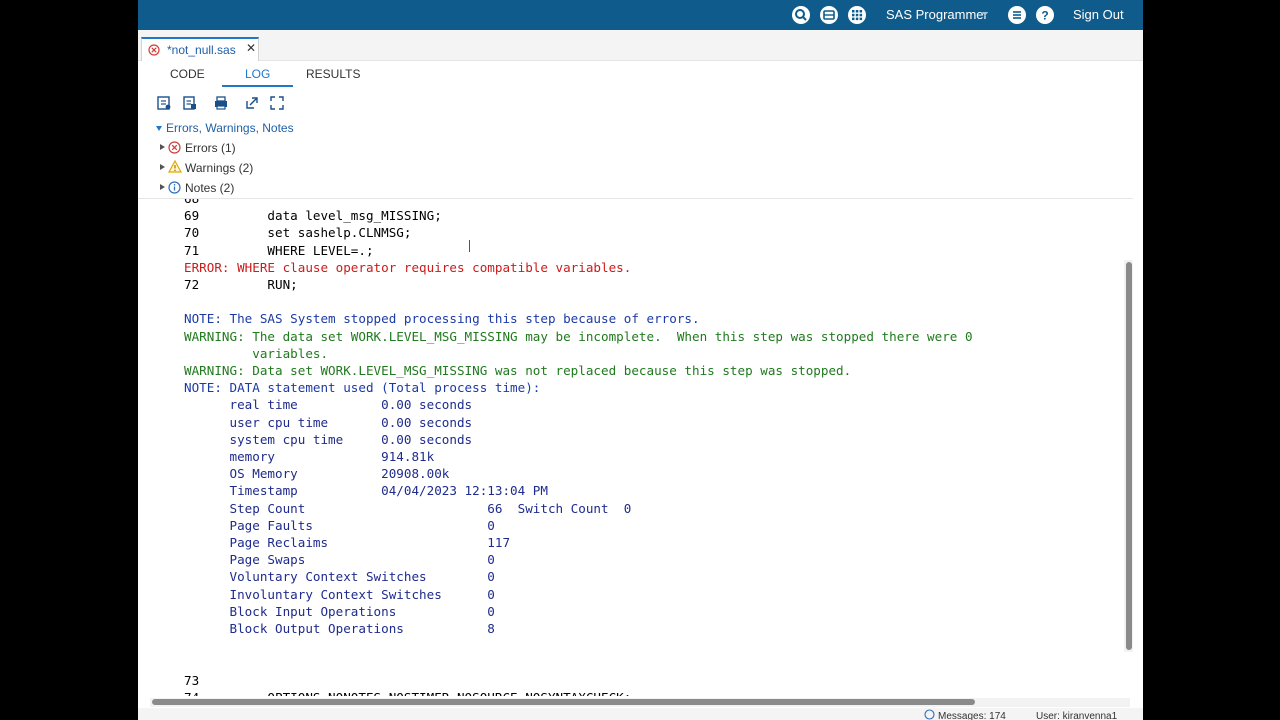  What do you see at coordinates (801, 15) in the screenshot?
I see `search-icon` at bounding box center [801, 15].